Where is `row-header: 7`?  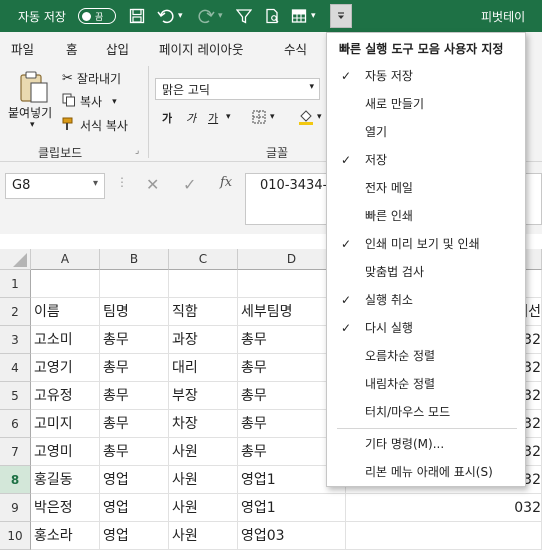 row-header: 7 is located at coordinates (15, 452).